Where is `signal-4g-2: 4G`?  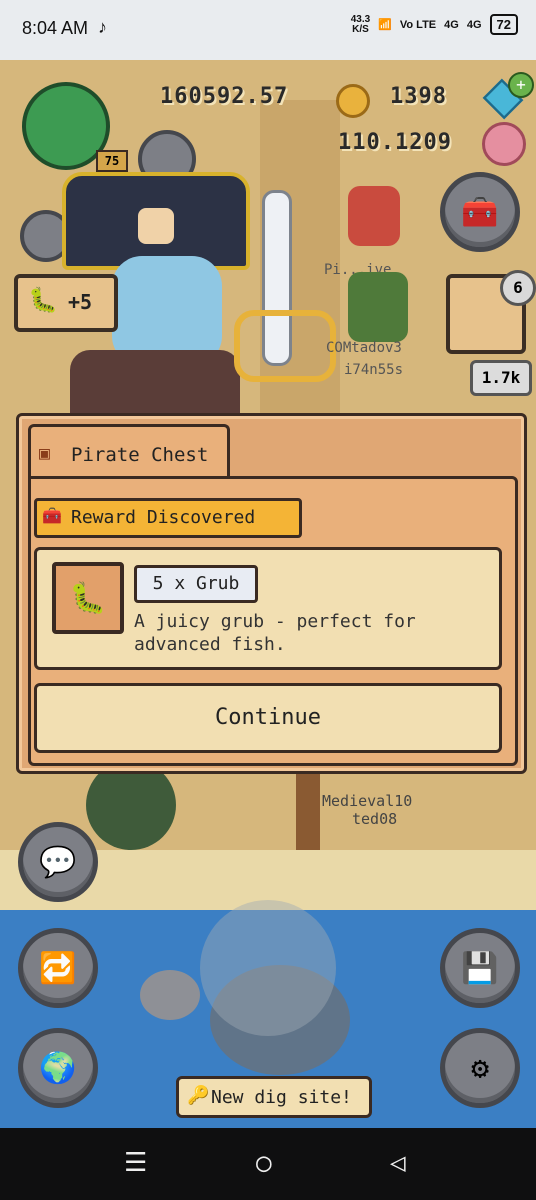 signal-4g-2: 4G is located at coordinates (474, 24).